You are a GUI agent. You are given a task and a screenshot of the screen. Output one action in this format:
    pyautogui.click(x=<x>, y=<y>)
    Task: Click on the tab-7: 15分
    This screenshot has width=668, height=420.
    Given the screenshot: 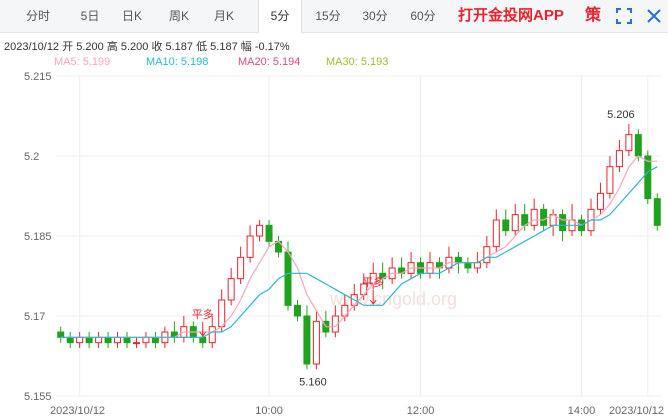 What is the action you would take?
    pyautogui.click(x=328, y=16)
    